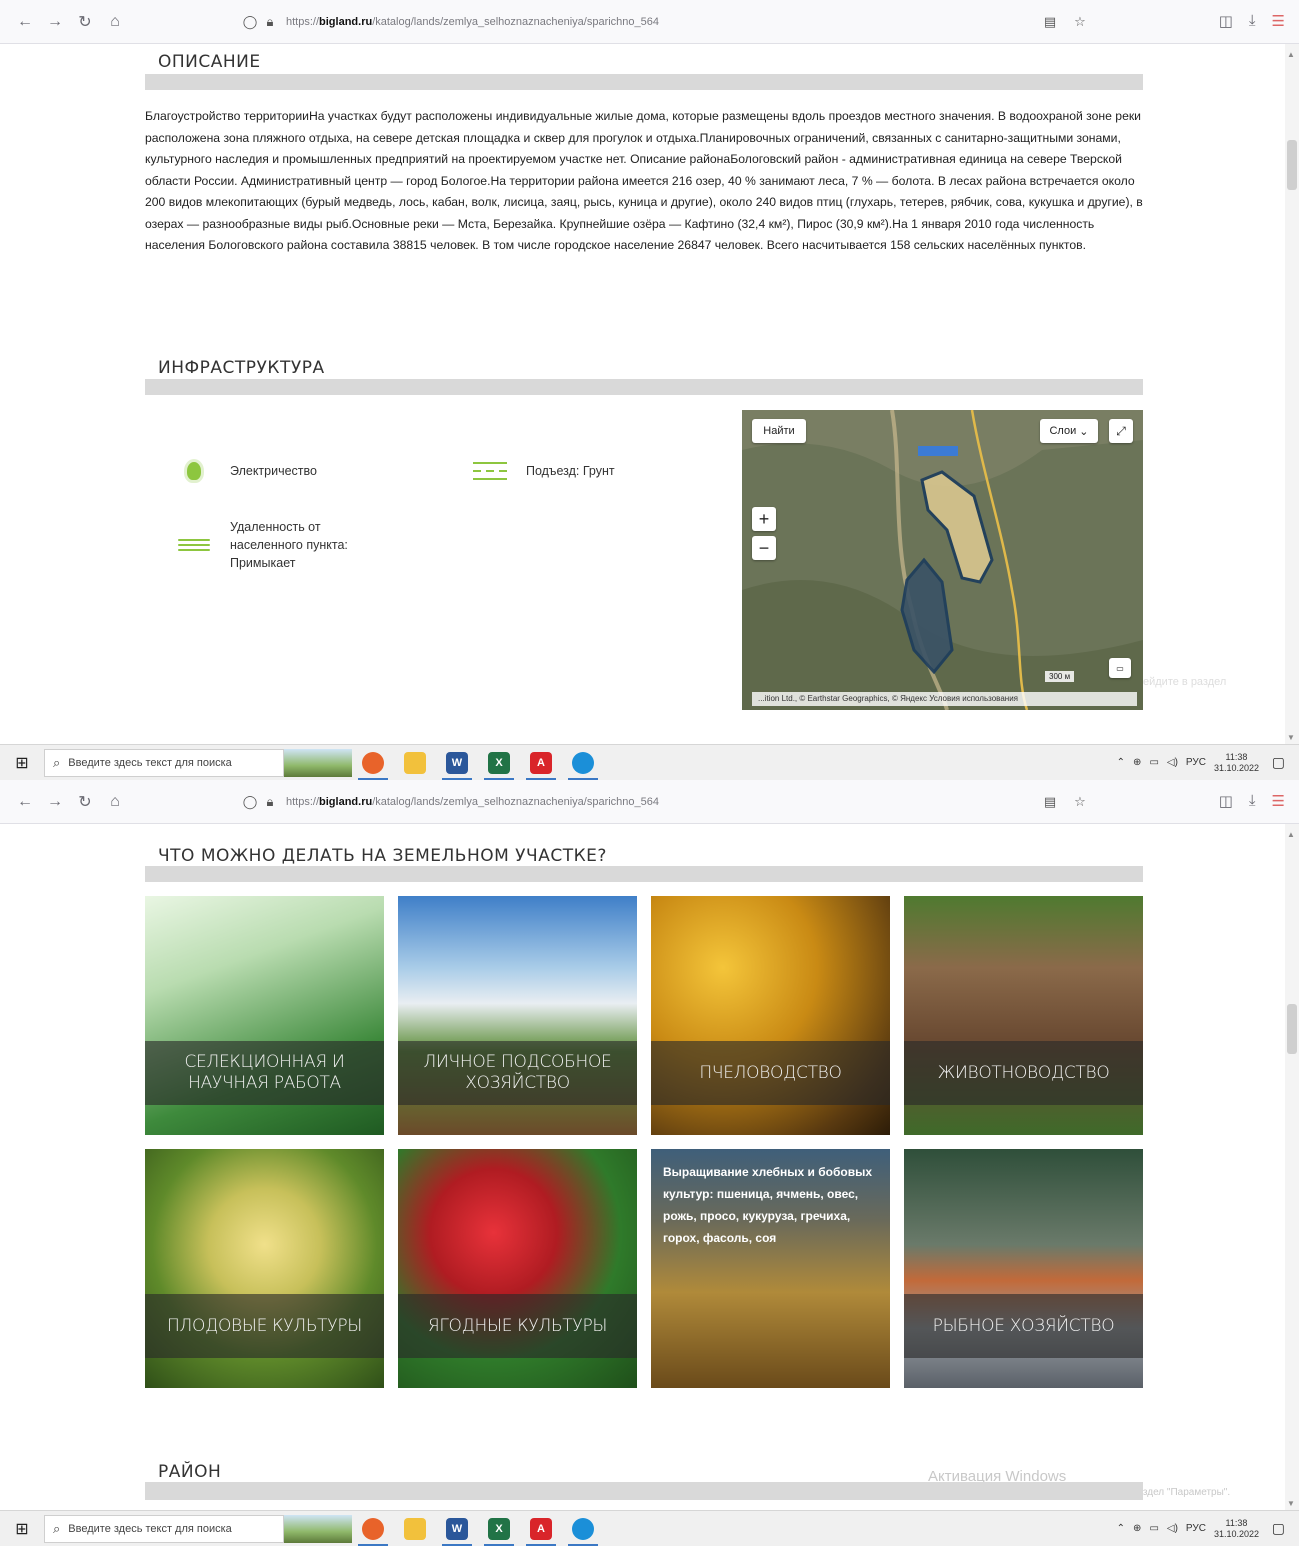 This screenshot has width=1299, height=1546. What do you see at coordinates (644, 874) in the screenshot?
I see `activities-bar` at bounding box center [644, 874].